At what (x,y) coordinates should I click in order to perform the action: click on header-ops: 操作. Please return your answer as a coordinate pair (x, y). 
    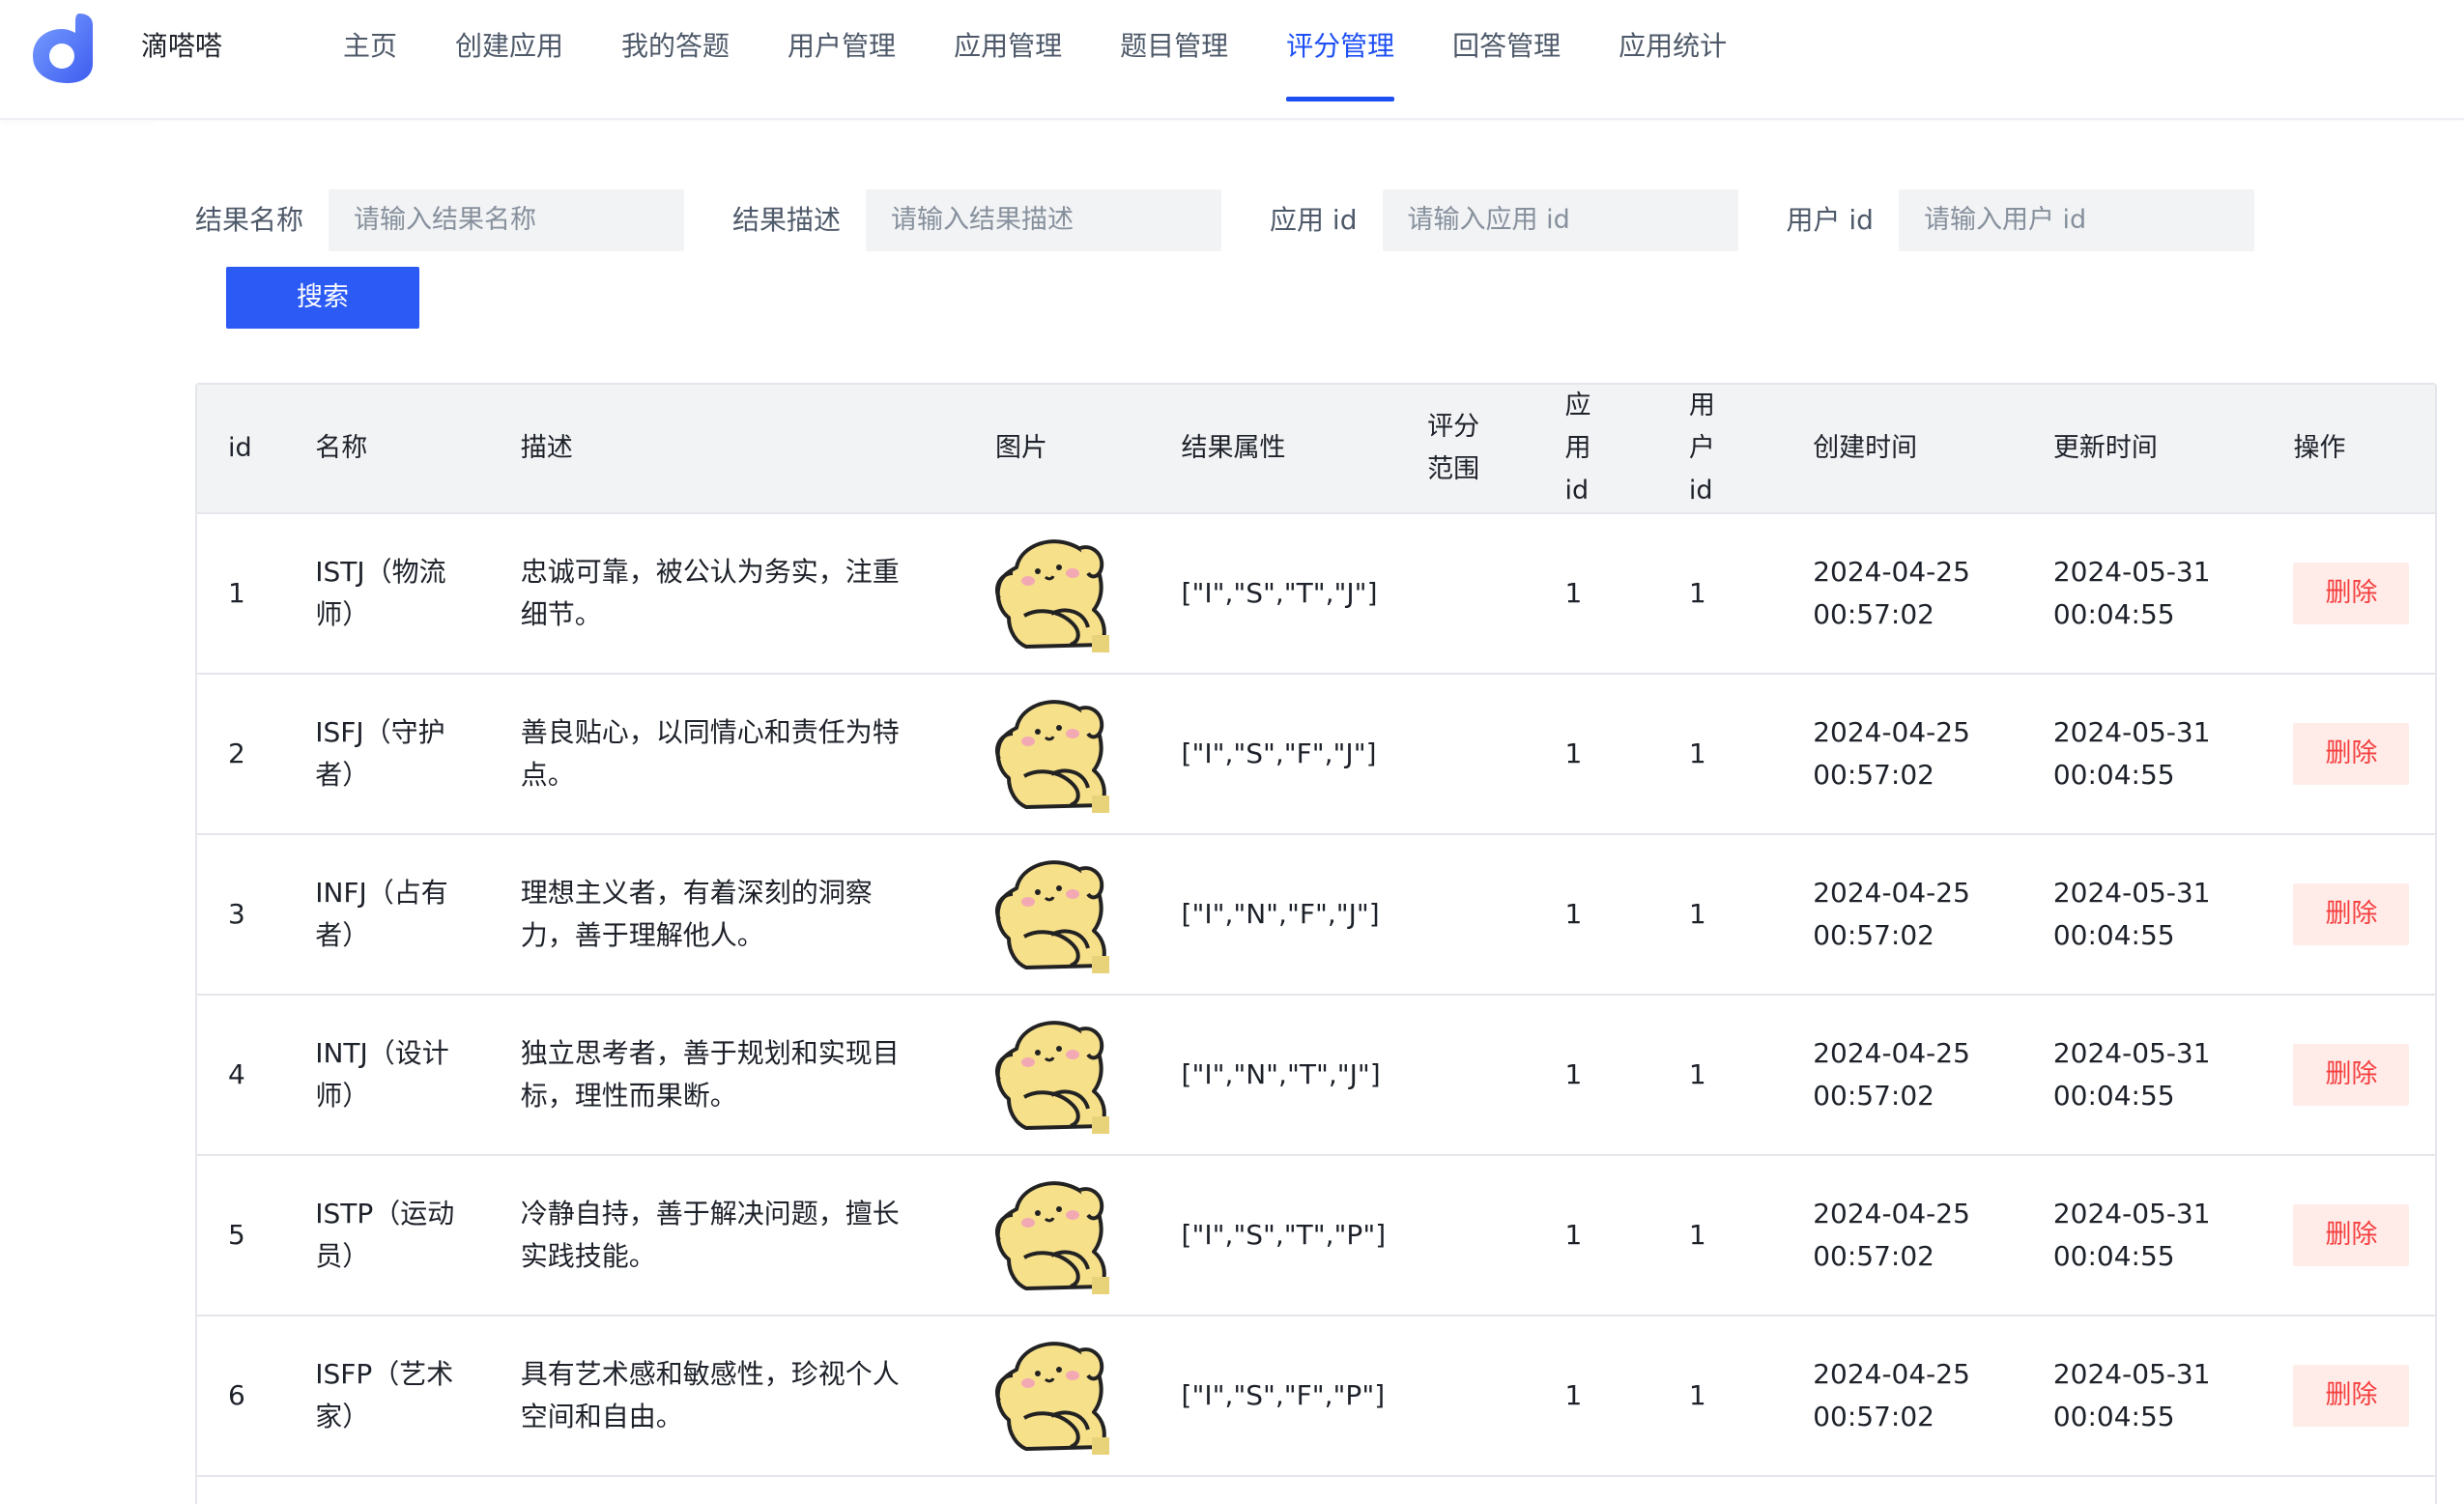
    Looking at the image, I should click on (2348, 449).